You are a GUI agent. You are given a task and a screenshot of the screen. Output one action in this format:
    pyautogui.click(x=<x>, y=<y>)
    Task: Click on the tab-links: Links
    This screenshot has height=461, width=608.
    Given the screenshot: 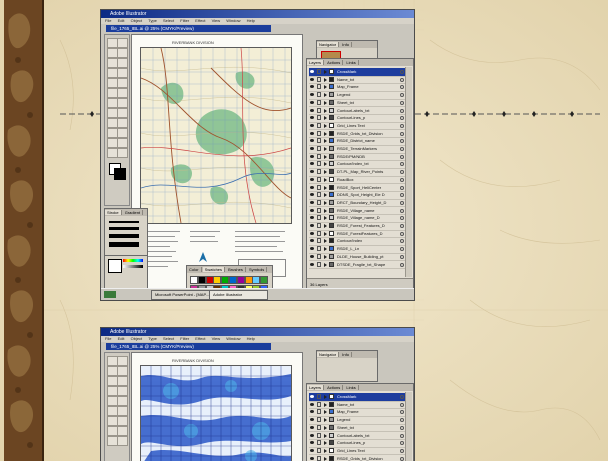 What is the action you would take?
    pyautogui.click(x=351, y=62)
    